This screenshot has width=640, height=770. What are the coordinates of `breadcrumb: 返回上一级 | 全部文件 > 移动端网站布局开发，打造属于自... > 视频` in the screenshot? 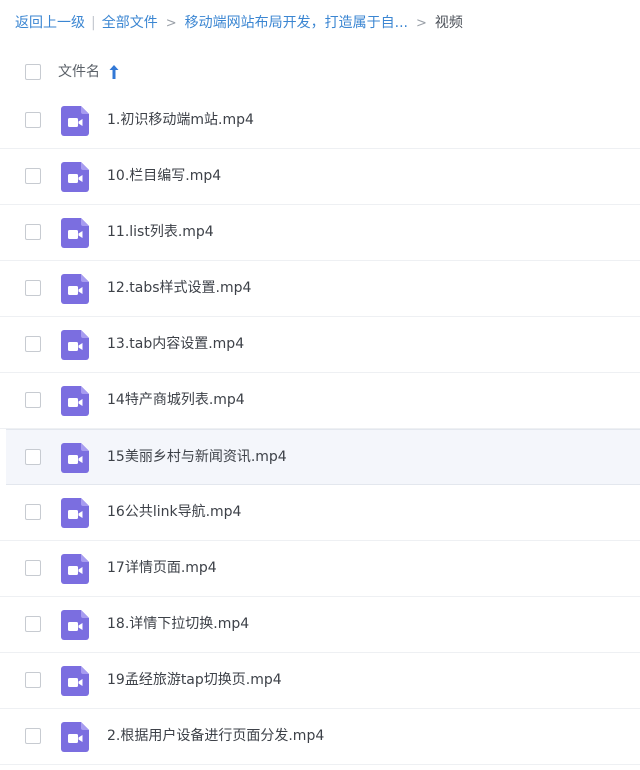 It's located at (239, 23).